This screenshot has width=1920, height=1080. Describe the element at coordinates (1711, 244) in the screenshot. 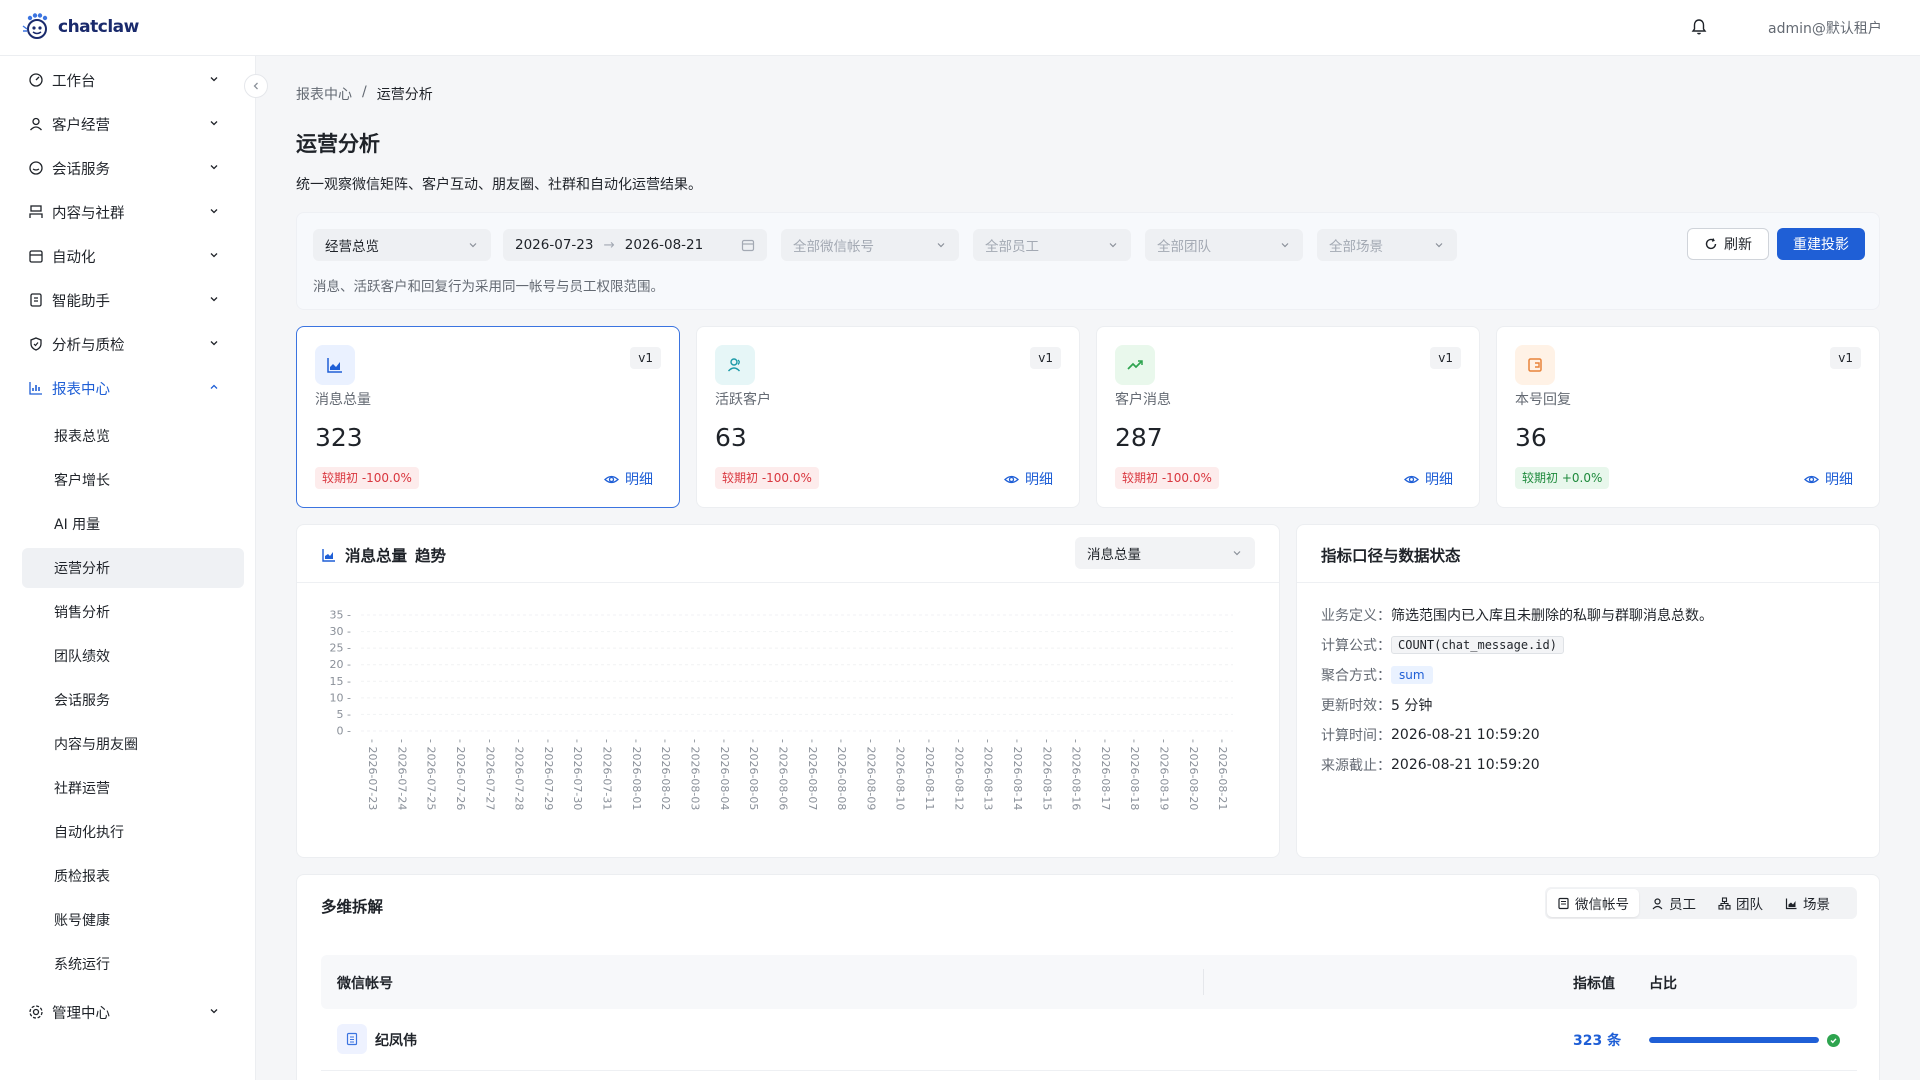

I see `refresh-icon` at that location.